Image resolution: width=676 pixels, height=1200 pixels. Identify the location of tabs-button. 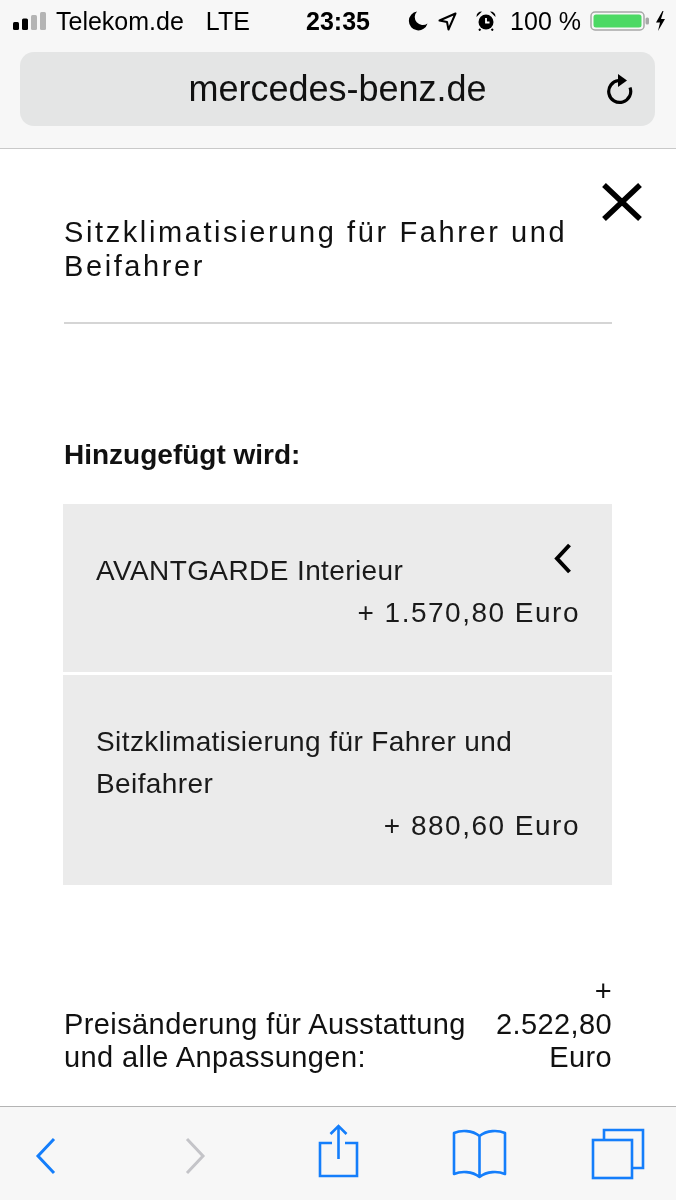
(618, 1153).